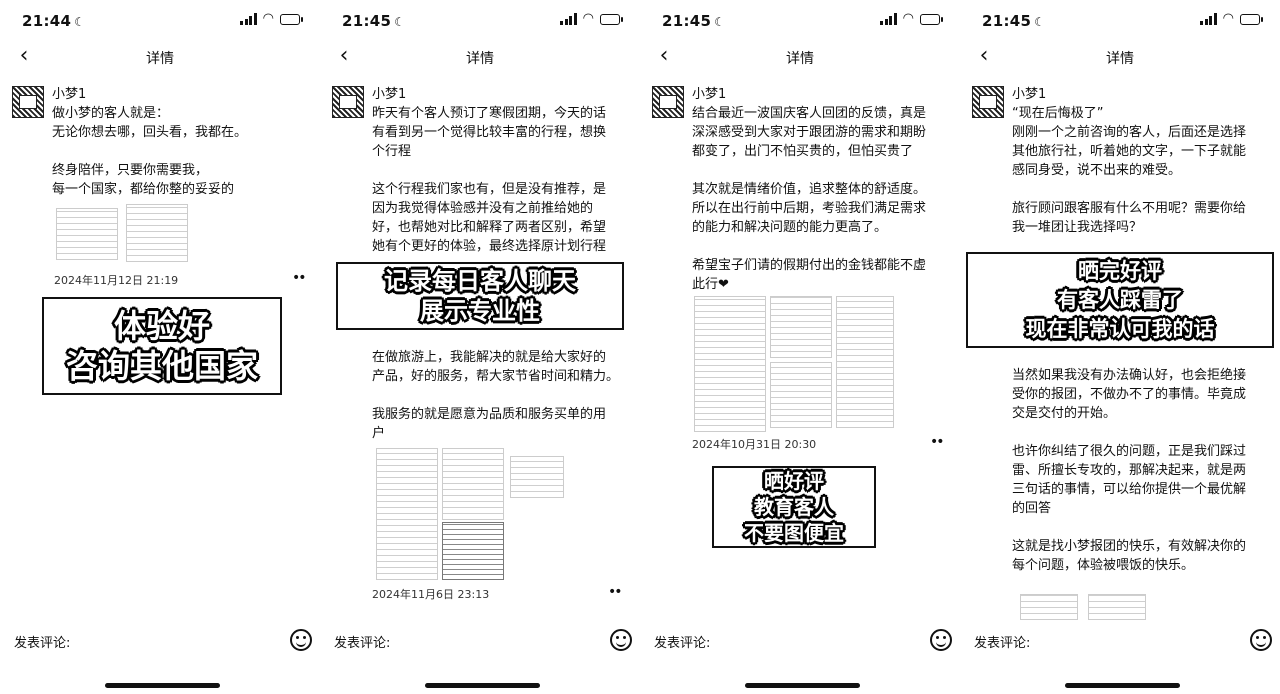 This screenshot has width=1280, height=694. I want to click on post-date: 2024年11月6日 23:13, so click(431, 594).